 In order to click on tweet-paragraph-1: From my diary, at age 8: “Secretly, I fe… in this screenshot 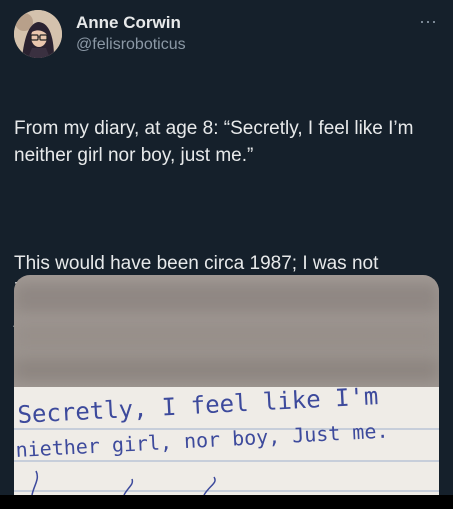, I will do `click(214, 142)`.